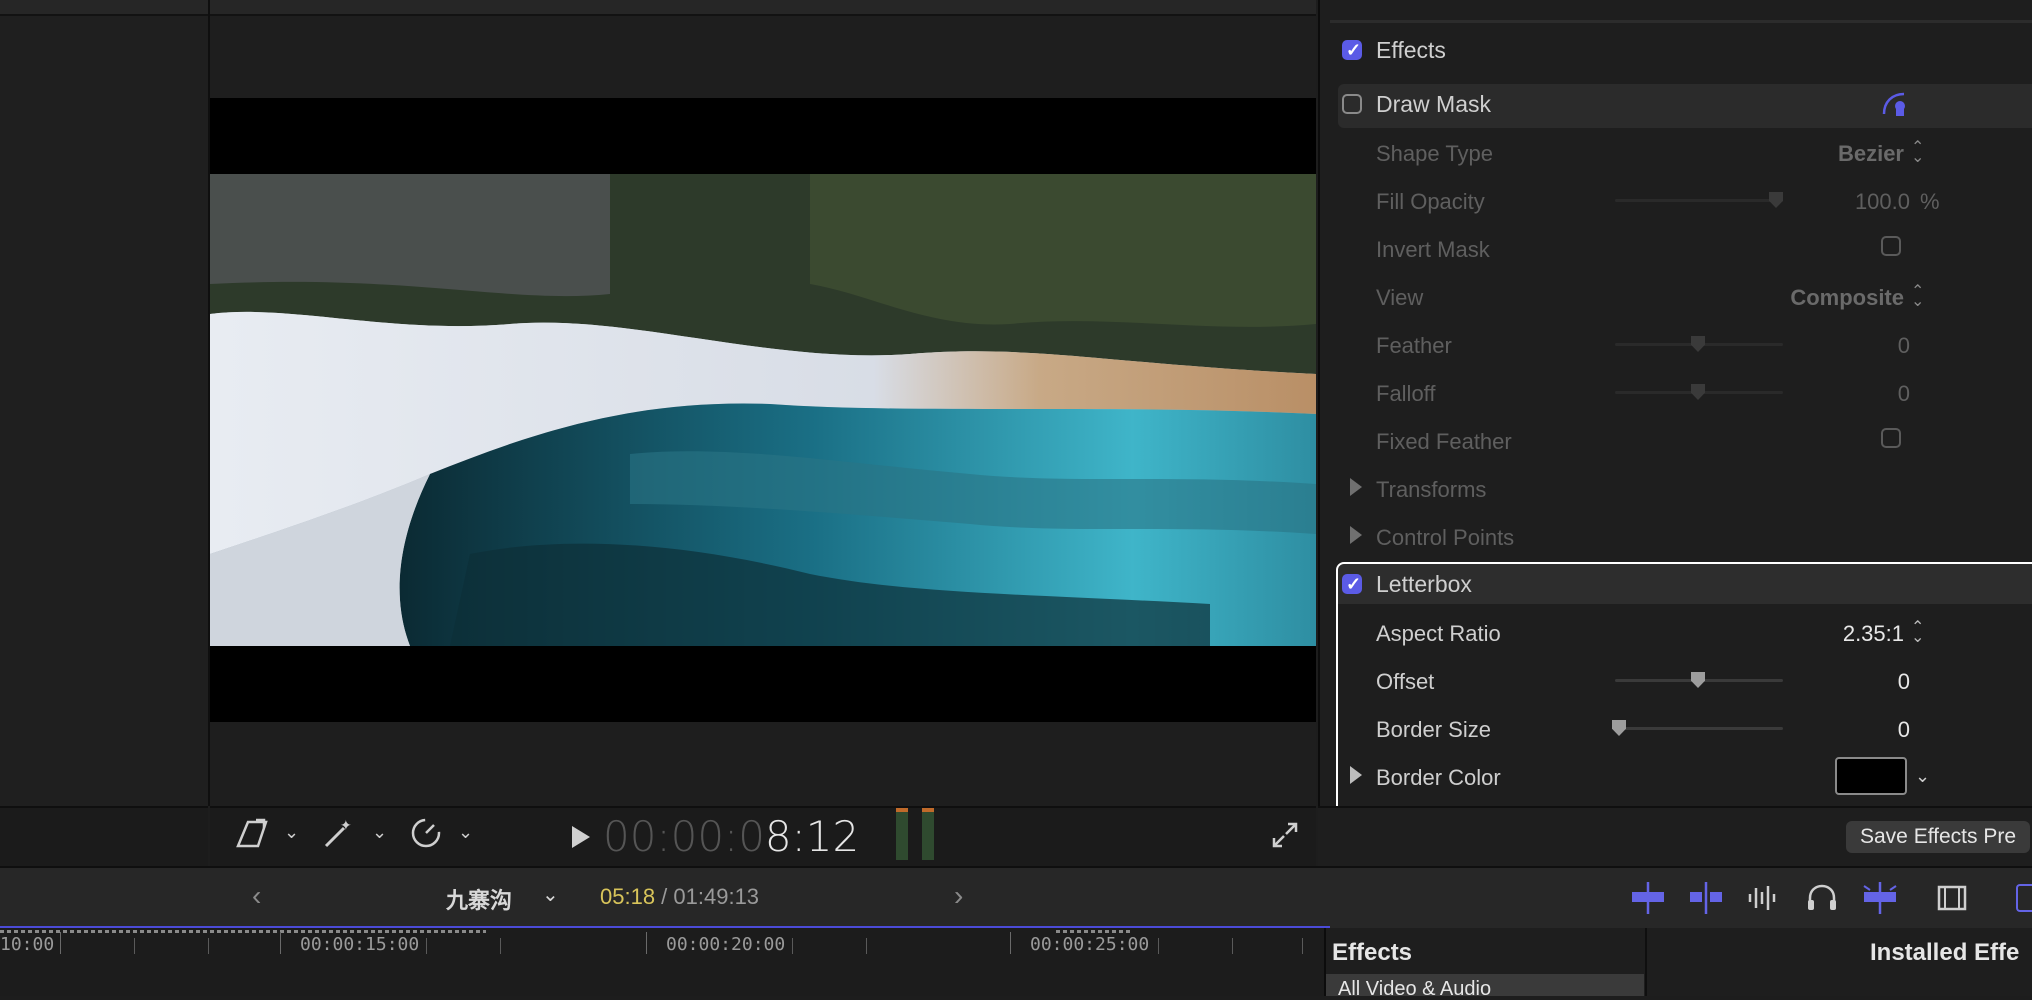 This screenshot has width=2032, height=1000. What do you see at coordinates (1372, 952) in the screenshot?
I see `effects-browser-title: Effects` at bounding box center [1372, 952].